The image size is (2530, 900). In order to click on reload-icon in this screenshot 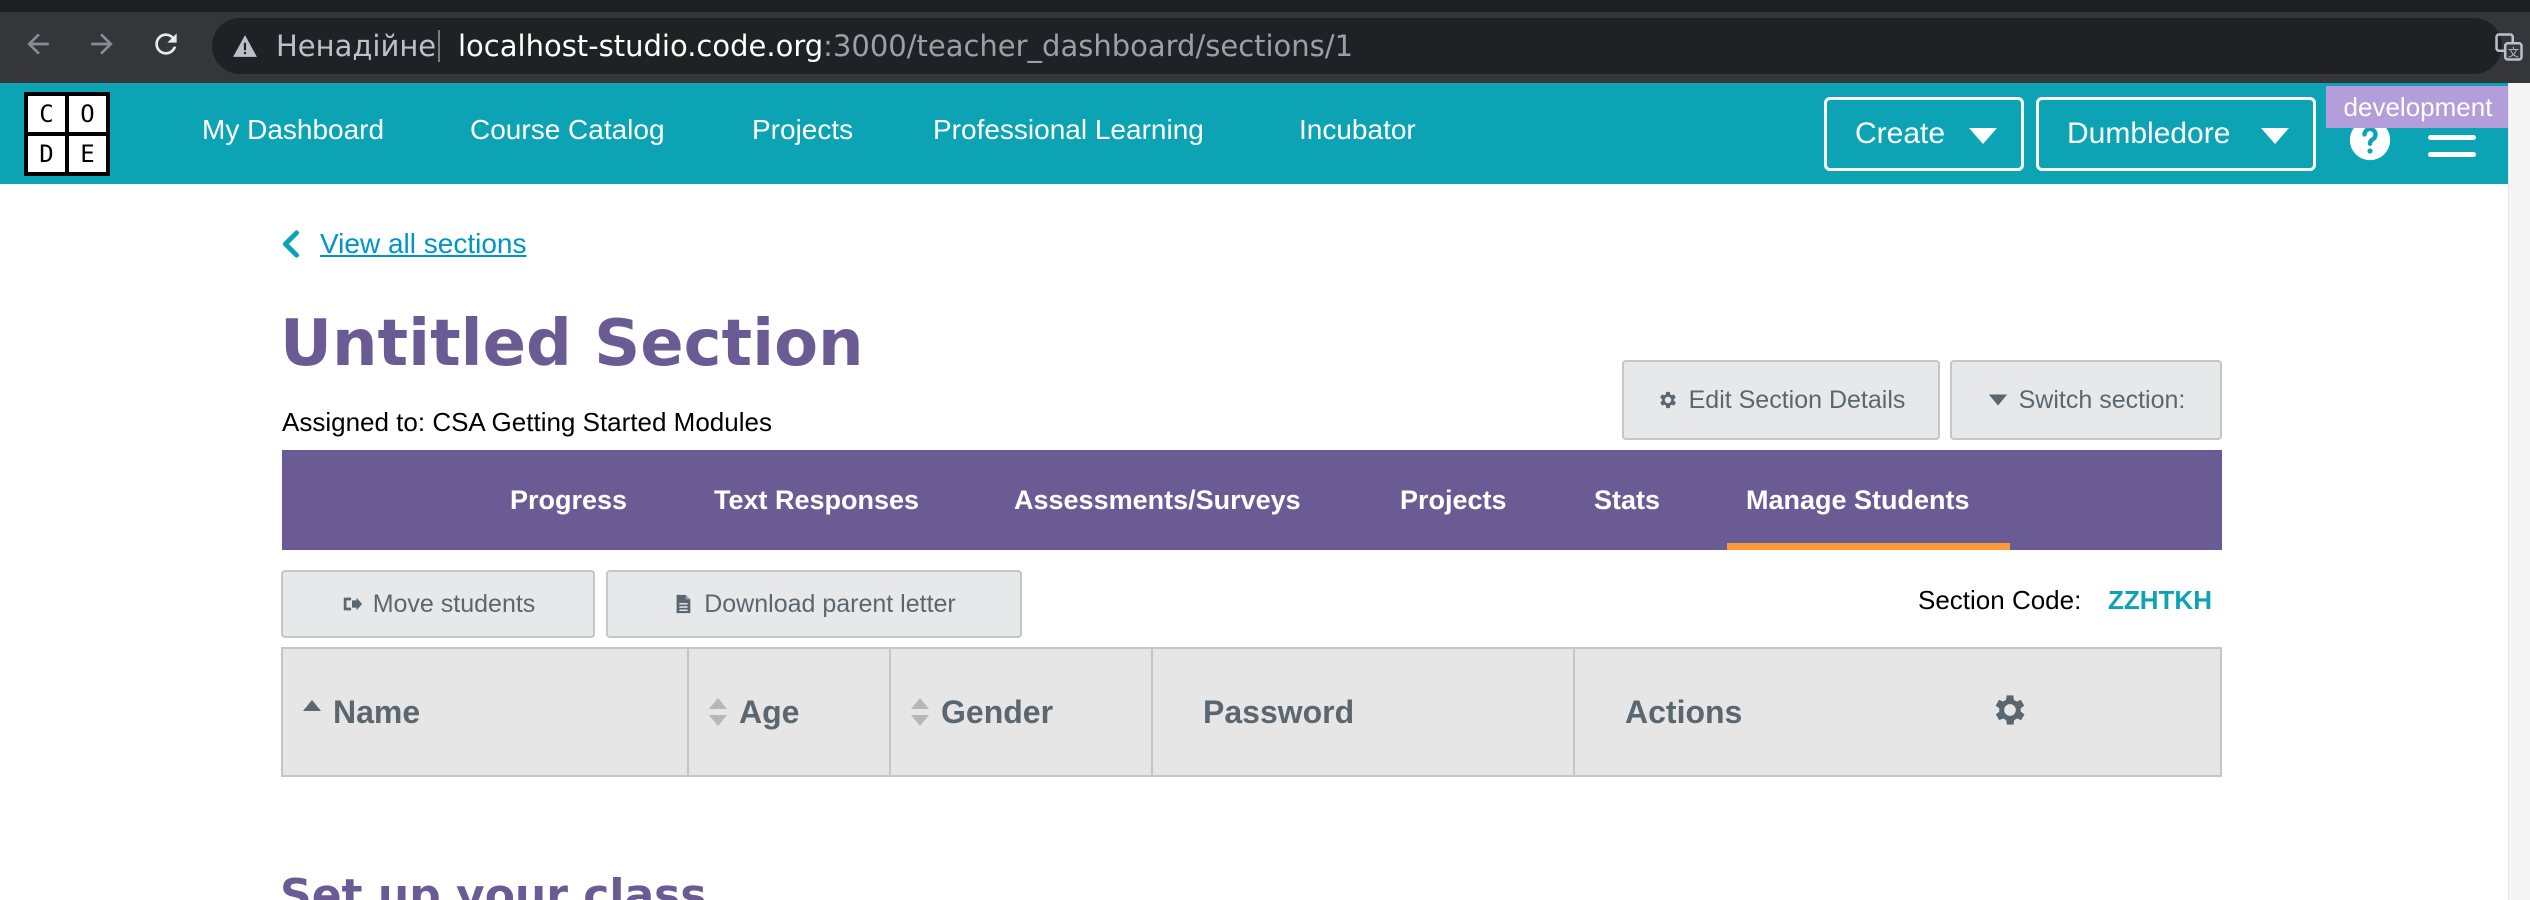, I will do `click(166, 44)`.